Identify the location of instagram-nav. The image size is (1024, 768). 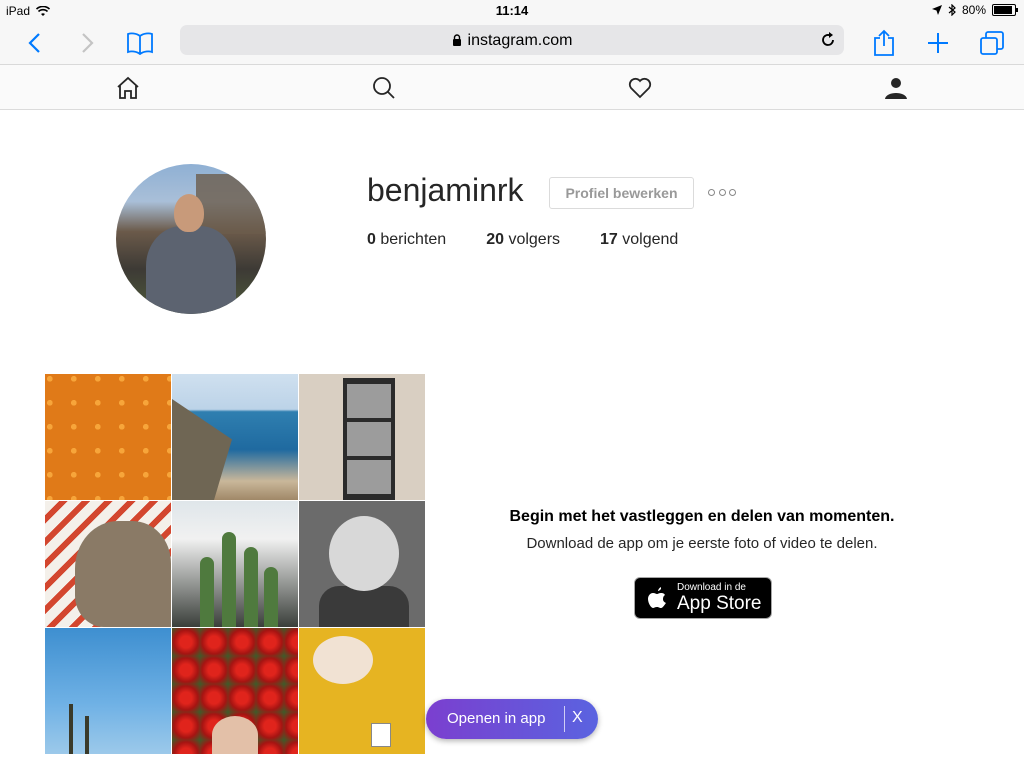
(512, 87).